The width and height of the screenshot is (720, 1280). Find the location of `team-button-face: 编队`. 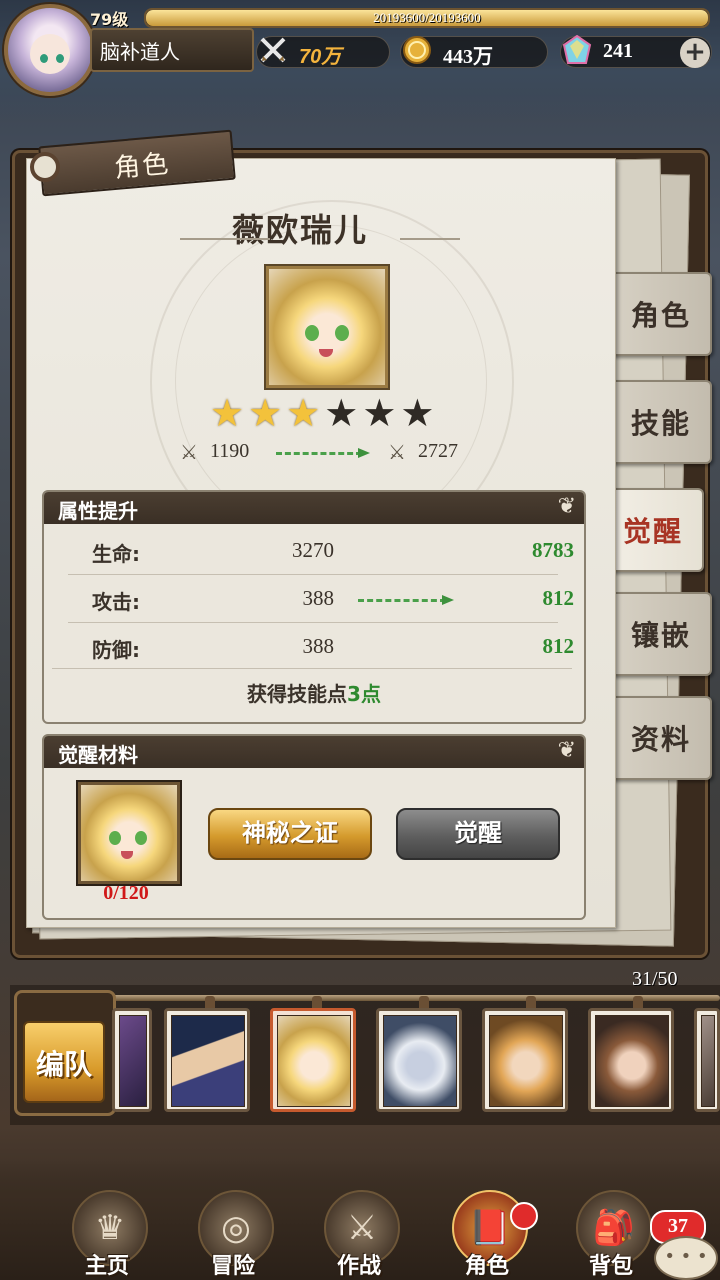

team-button-face: 编队 is located at coordinates (64, 1062).